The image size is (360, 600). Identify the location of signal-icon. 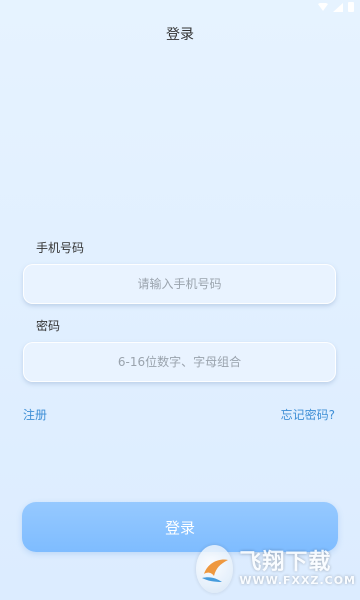
(338, 7).